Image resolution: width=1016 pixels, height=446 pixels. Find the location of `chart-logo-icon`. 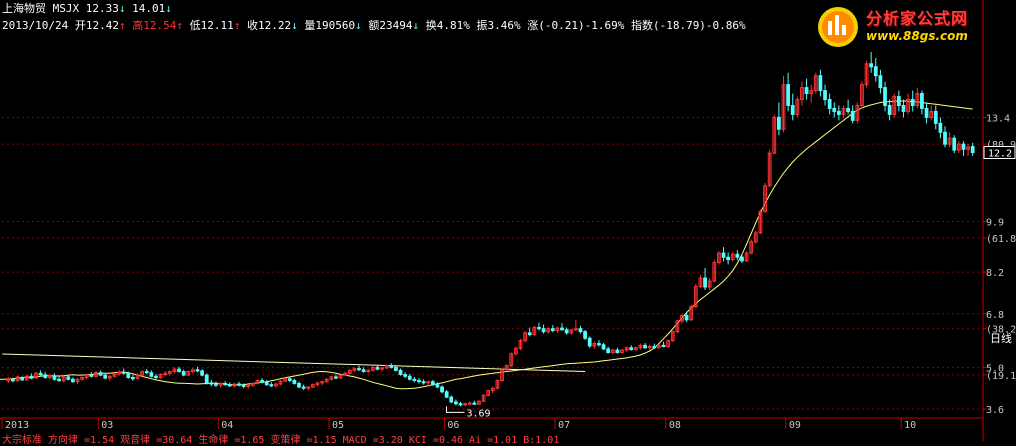

chart-logo-icon is located at coordinates (838, 27).